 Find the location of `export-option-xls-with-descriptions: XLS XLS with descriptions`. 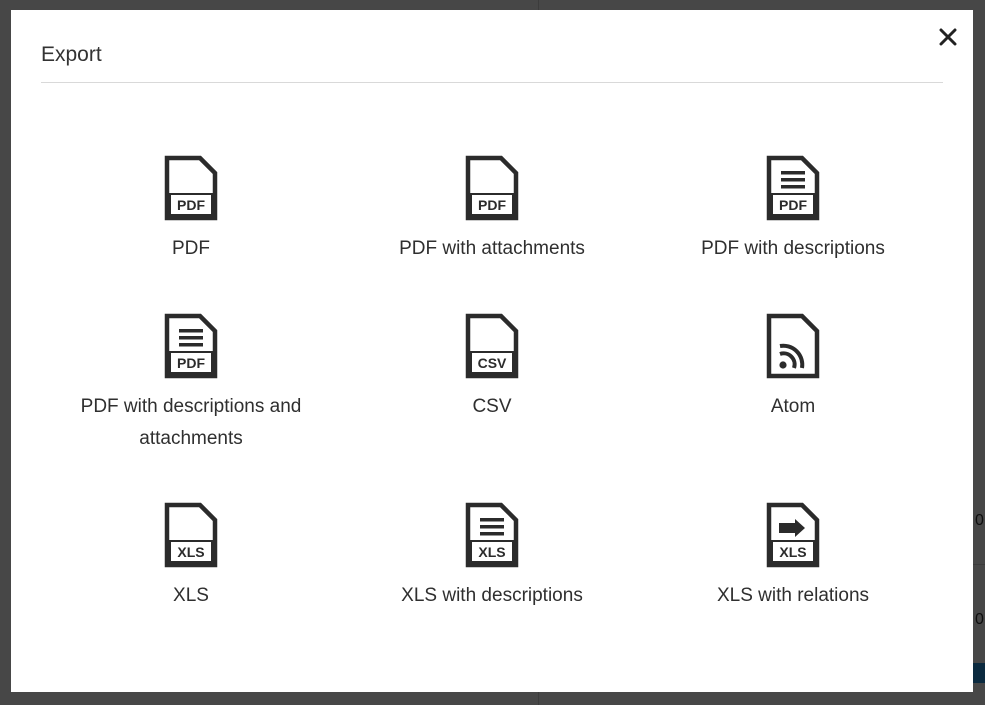

export-option-xls-with-descriptions: XLS XLS with descriptions is located at coordinates (492, 557).